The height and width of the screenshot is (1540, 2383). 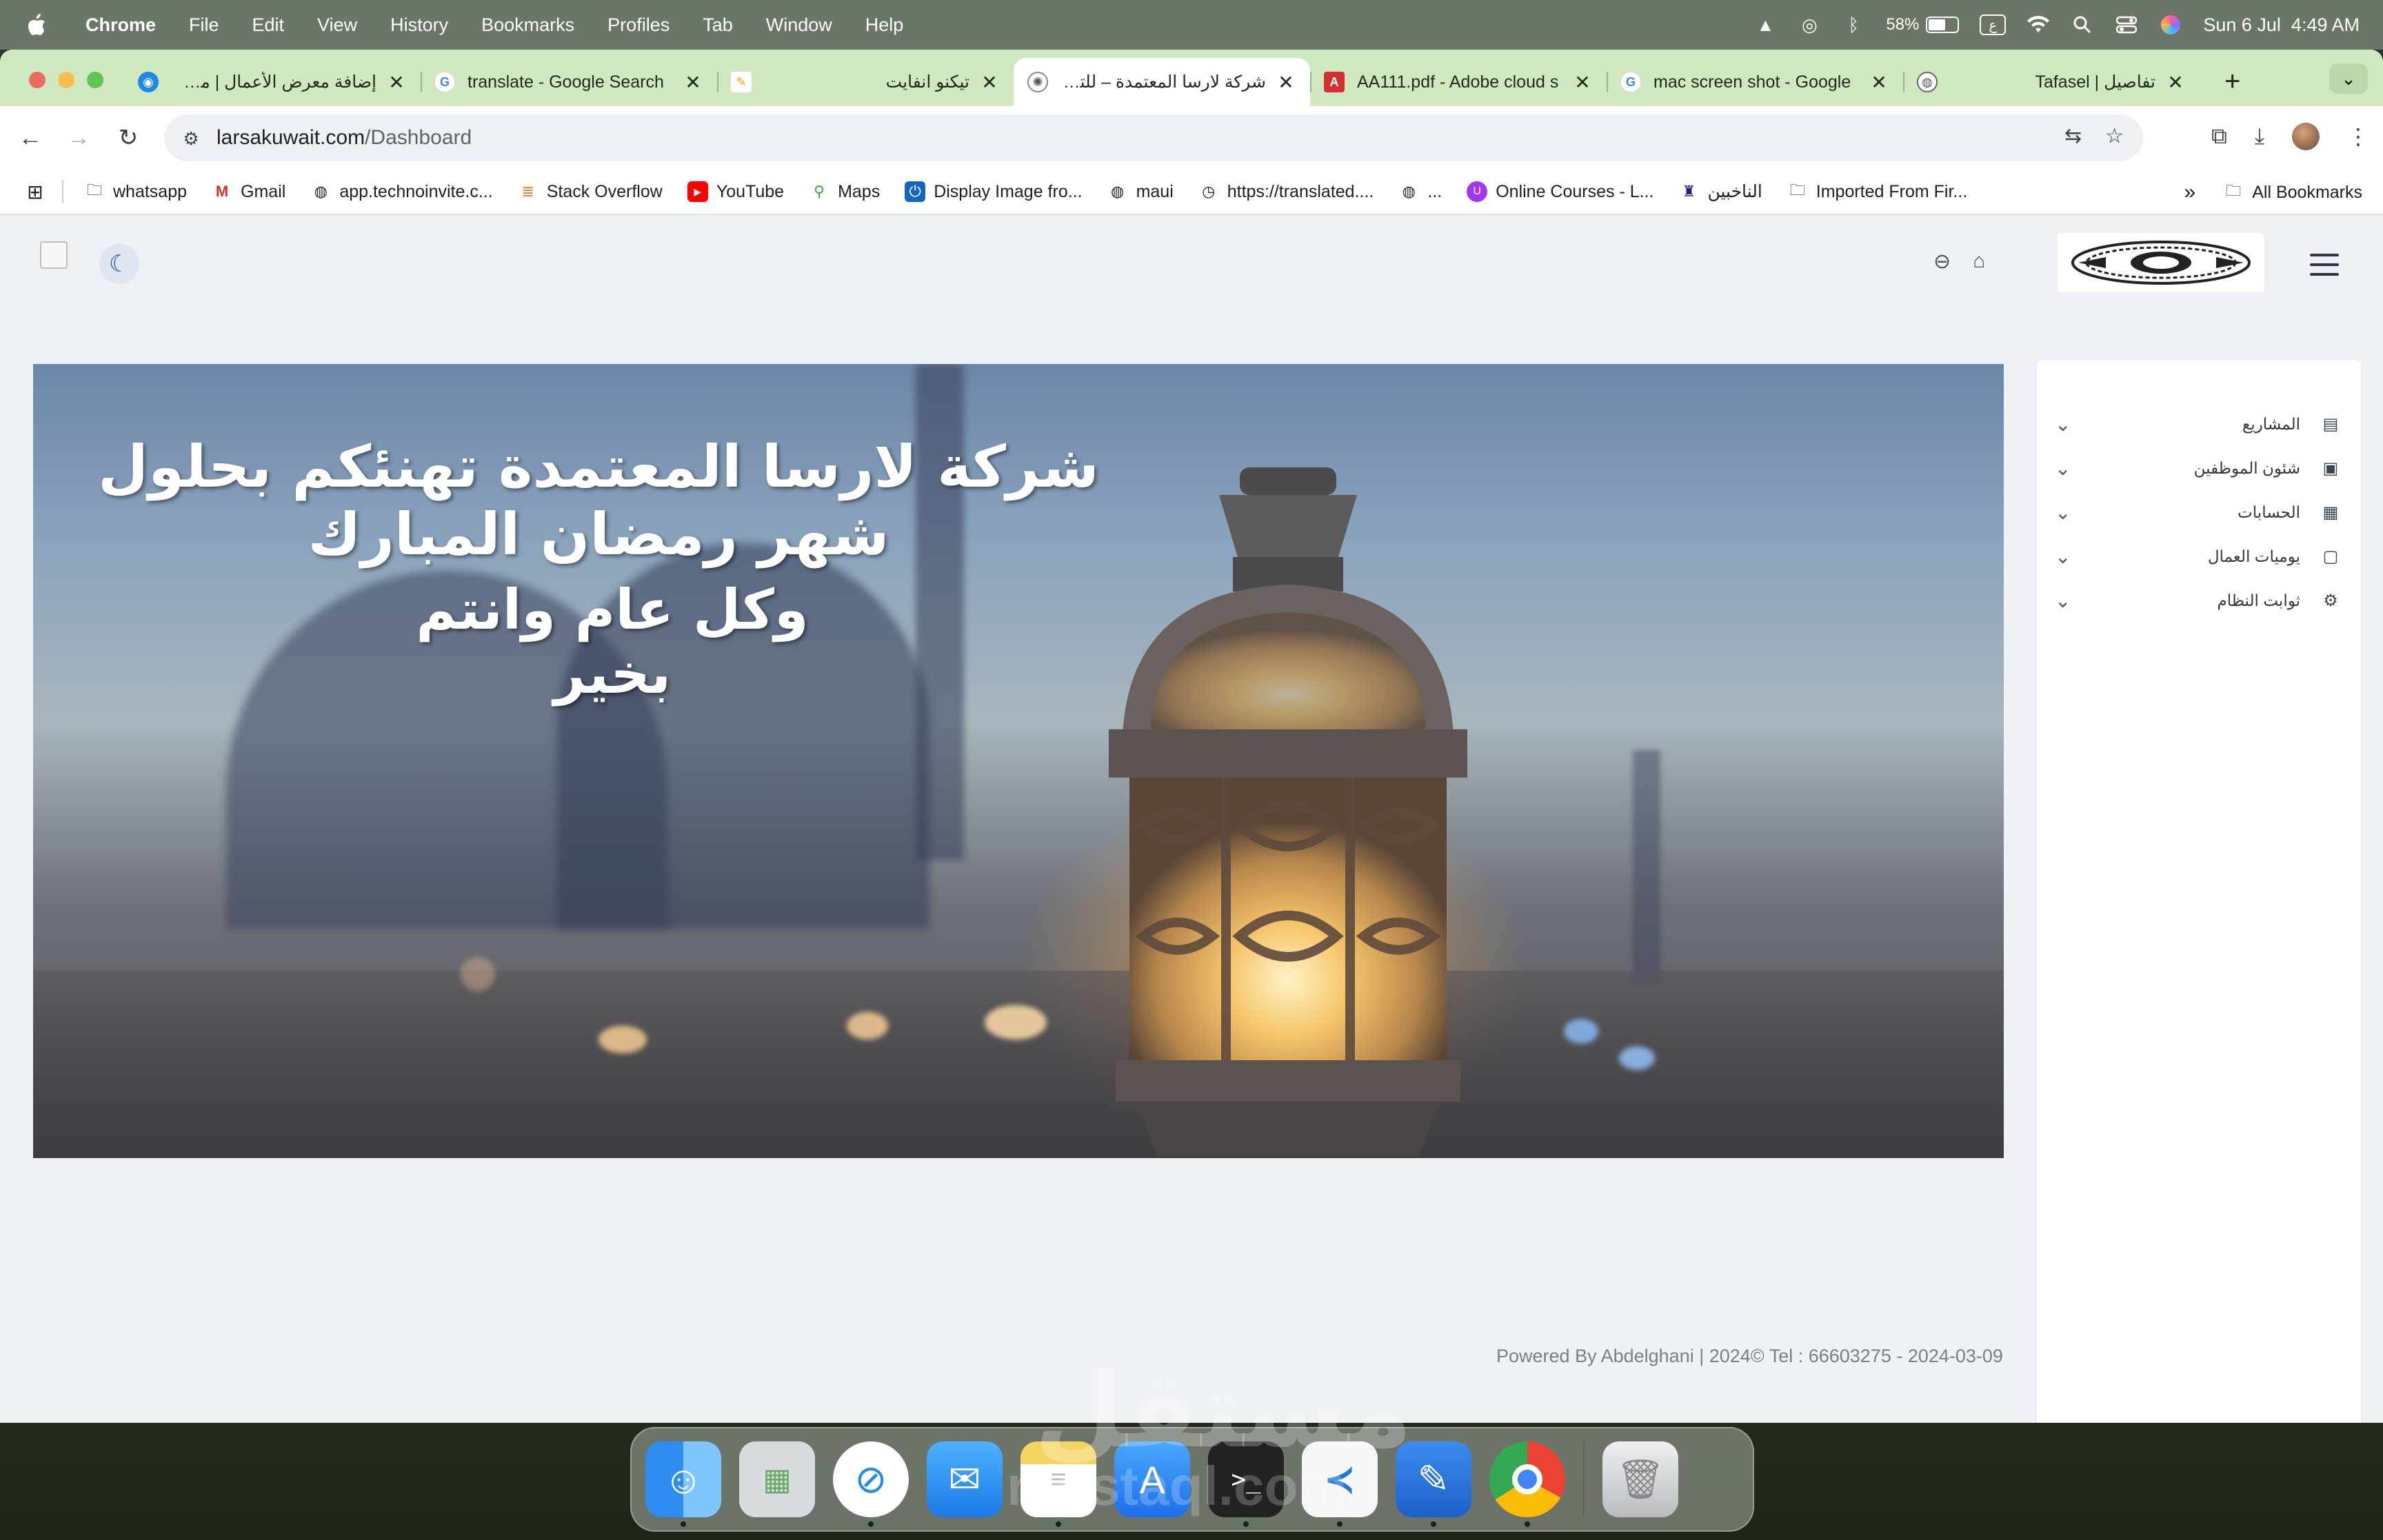 I want to click on extensions-puzzle-icon: ⧉, so click(x=2219, y=137).